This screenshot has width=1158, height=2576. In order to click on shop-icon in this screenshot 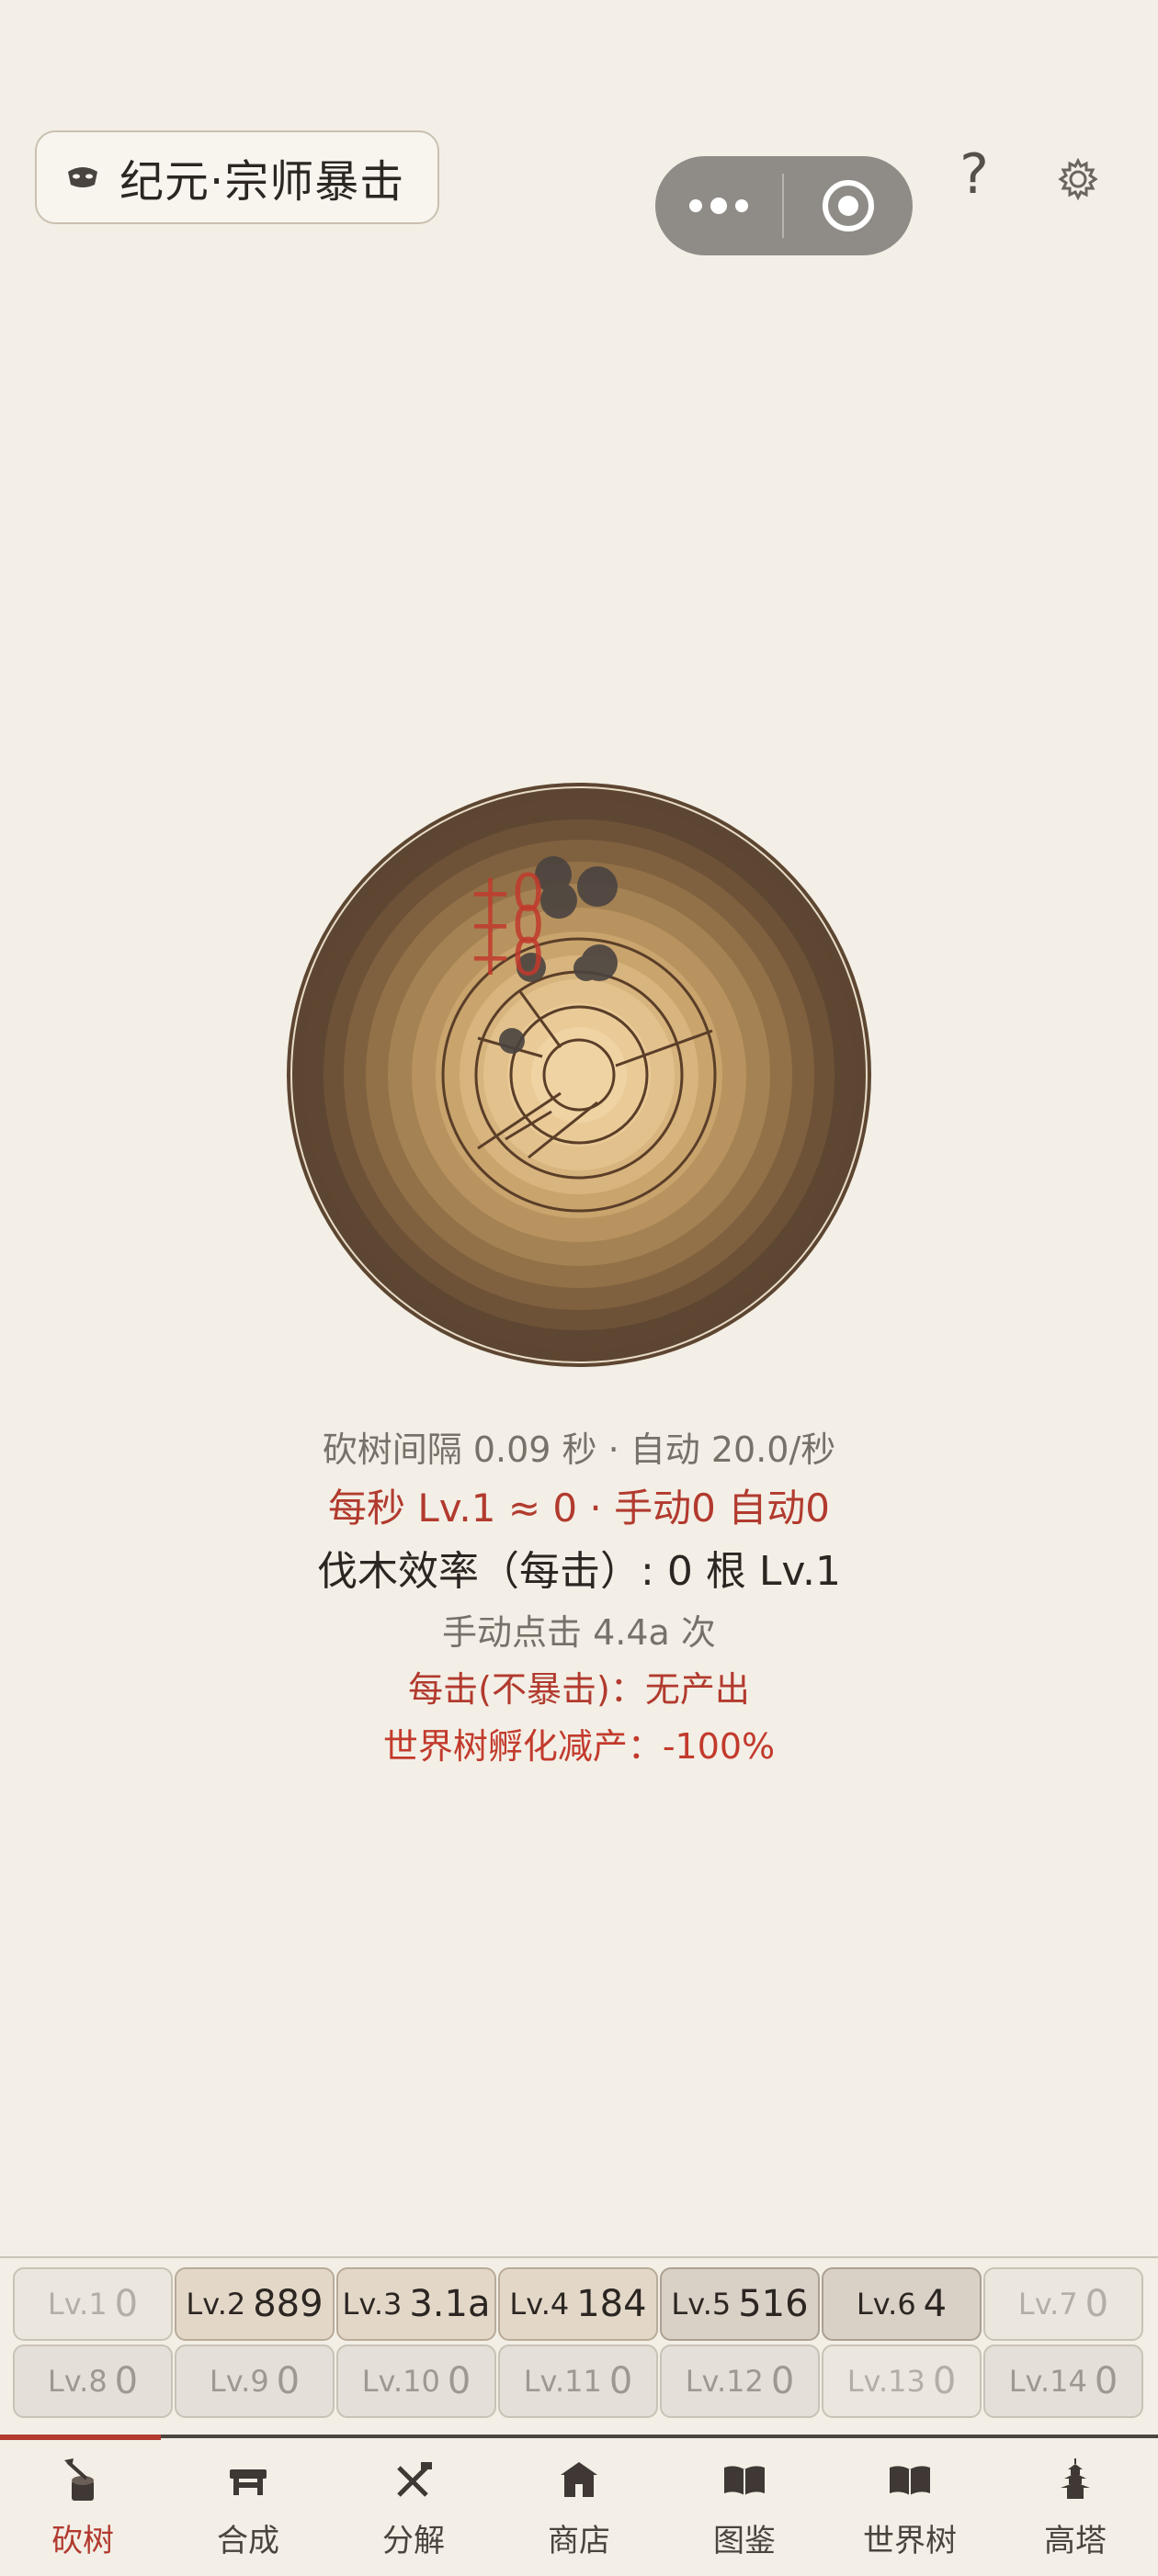, I will do `click(579, 2480)`.